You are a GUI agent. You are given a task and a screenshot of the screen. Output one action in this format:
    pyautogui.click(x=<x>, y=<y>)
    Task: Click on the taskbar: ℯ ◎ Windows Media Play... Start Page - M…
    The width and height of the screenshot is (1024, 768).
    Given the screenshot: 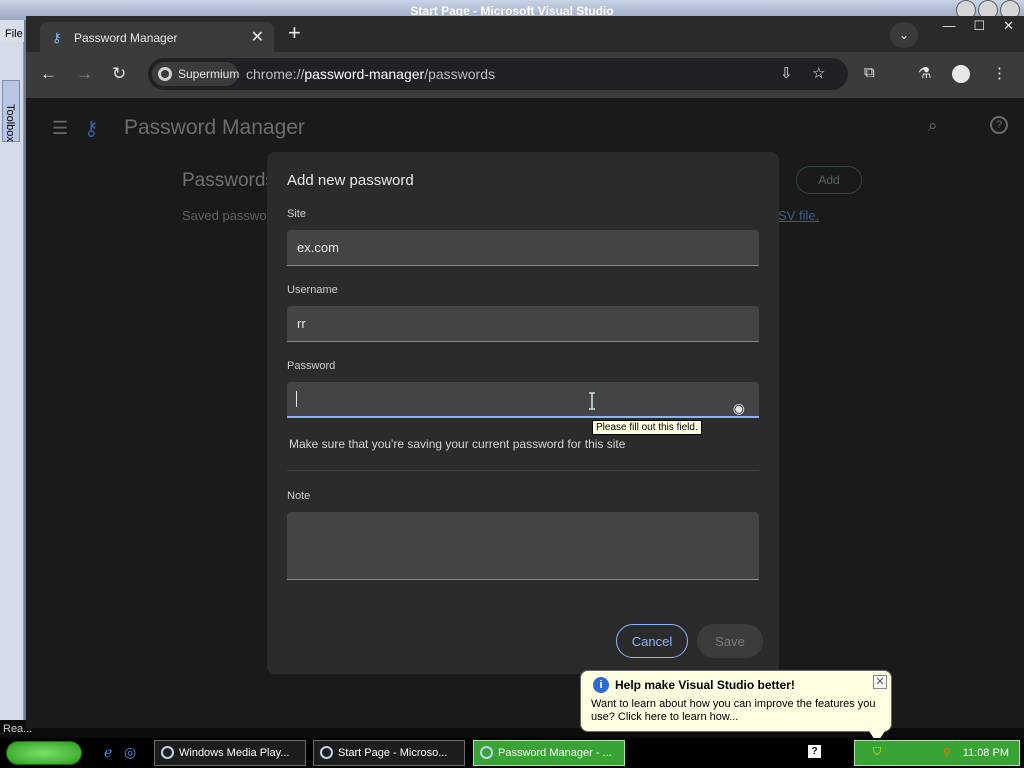 What is the action you would take?
    pyautogui.click(x=512, y=753)
    